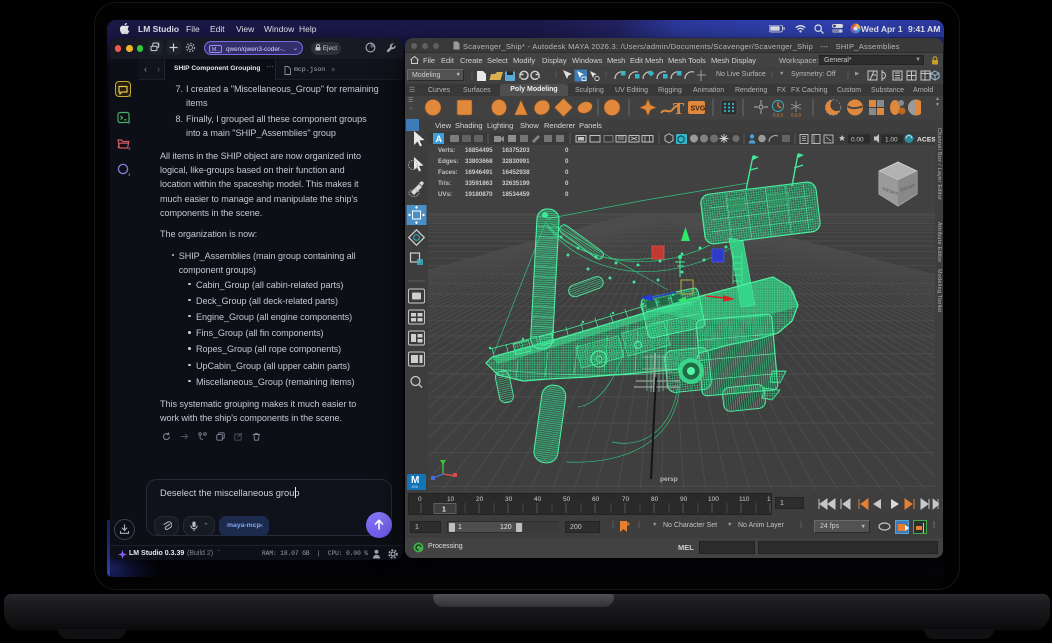  Describe the element at coordinates (698, 109) in the screenshot. I see `svg-text: SVG` at that location.